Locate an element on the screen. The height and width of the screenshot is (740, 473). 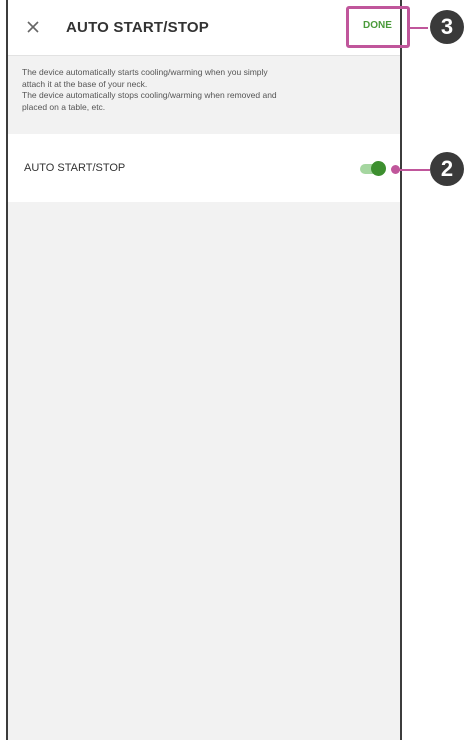
auto-start-stop-toggle is located at coordinates (373, 169).